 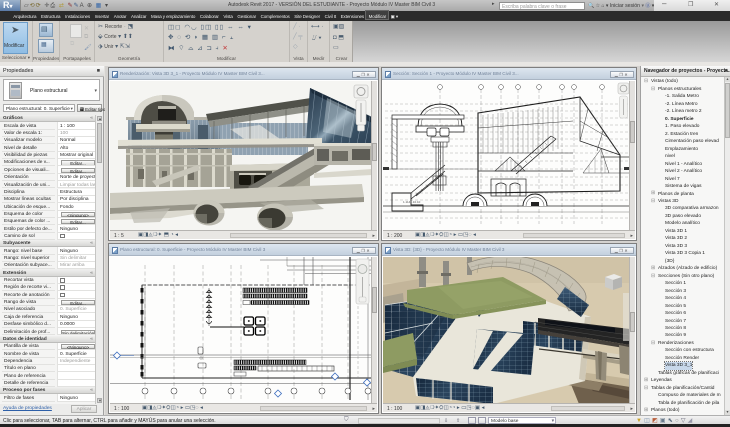 I want to click on svg-text: 1.1141.10.10, so click(x=412, y=202).